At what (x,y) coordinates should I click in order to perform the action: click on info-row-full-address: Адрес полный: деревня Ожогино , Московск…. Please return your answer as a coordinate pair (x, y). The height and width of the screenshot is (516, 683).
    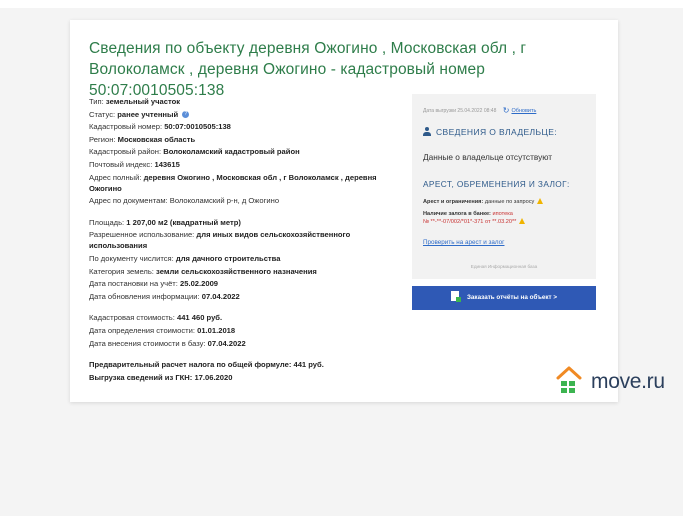
    Looking at the image, I should click on (239, 183).